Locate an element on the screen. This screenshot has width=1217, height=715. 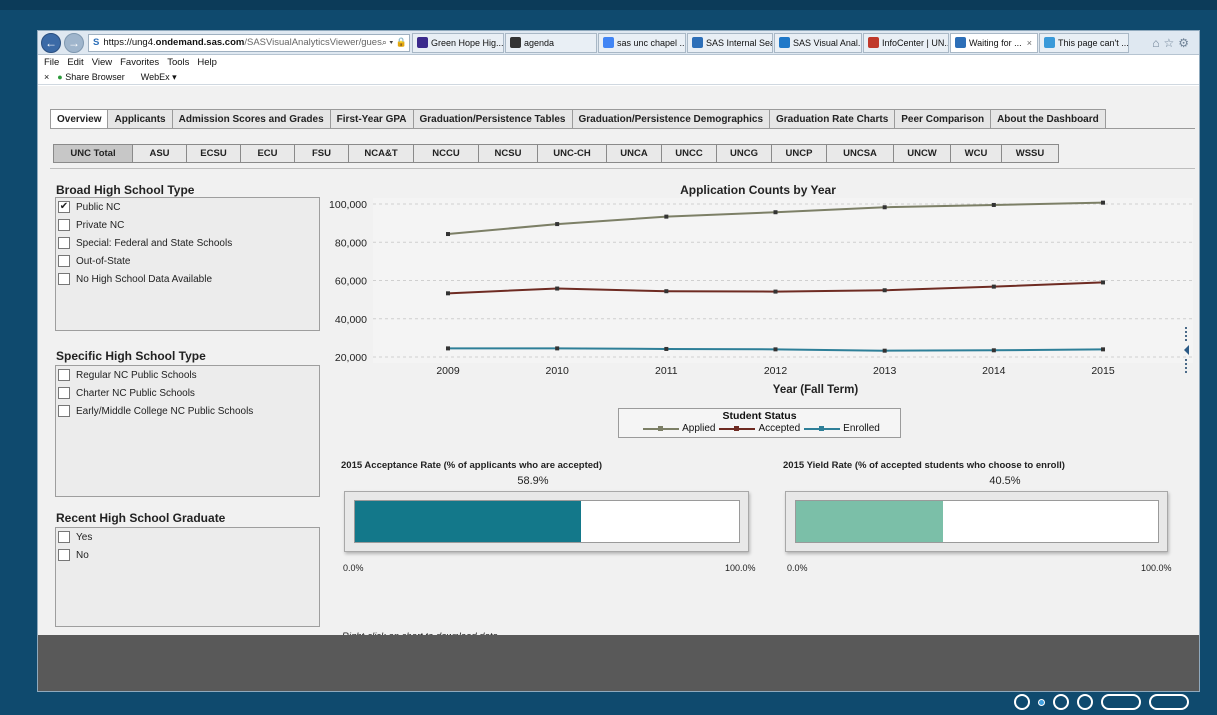
campus-tab-ncsu: NCSU is located at coordinates (508, 153).